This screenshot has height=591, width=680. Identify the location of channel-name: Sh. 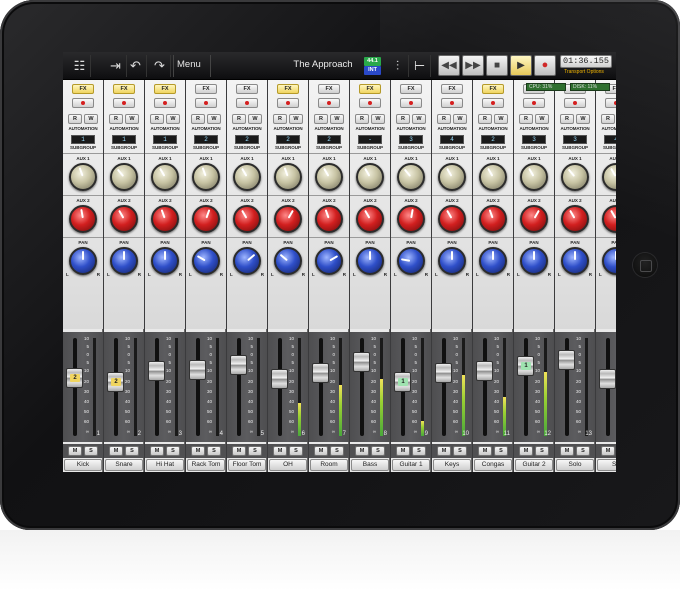
(606, 465).